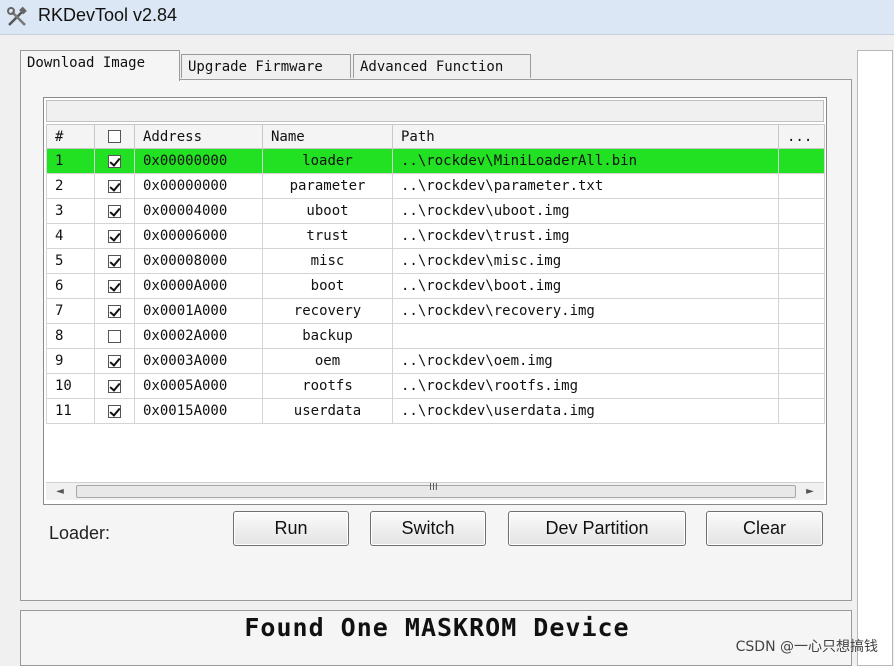 This screenshot has width=894, height=666. I want to click on title-bar: RKDevTool v2.84, so click(447, 17).